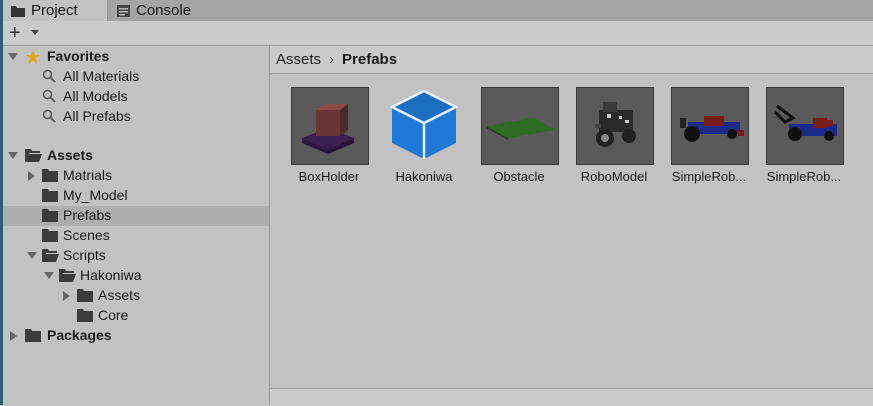  I want to click on star-icon, so click(33, 57).